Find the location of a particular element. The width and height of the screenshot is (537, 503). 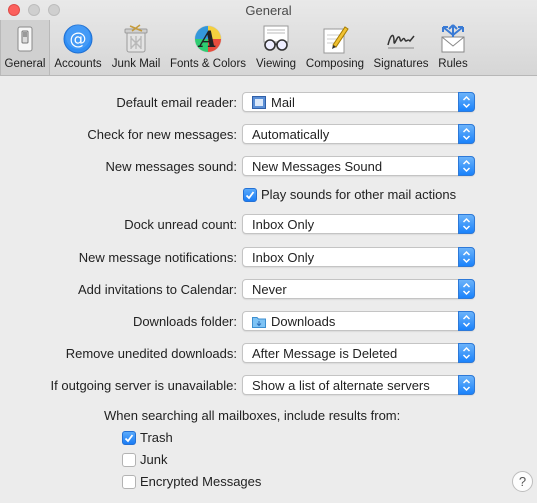

tab-label: Signatures is located at coordinates (401, 64).